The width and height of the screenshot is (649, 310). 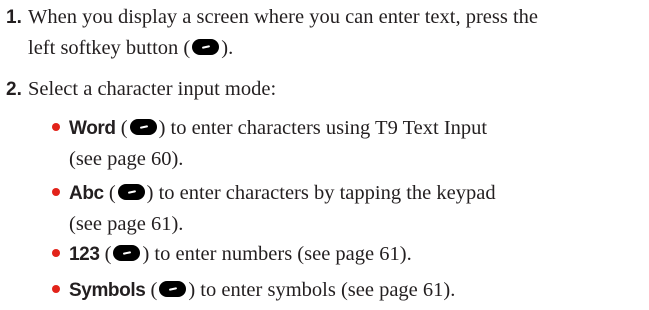 I want to click on mode-term: Abc, so click(x=86, y=193).